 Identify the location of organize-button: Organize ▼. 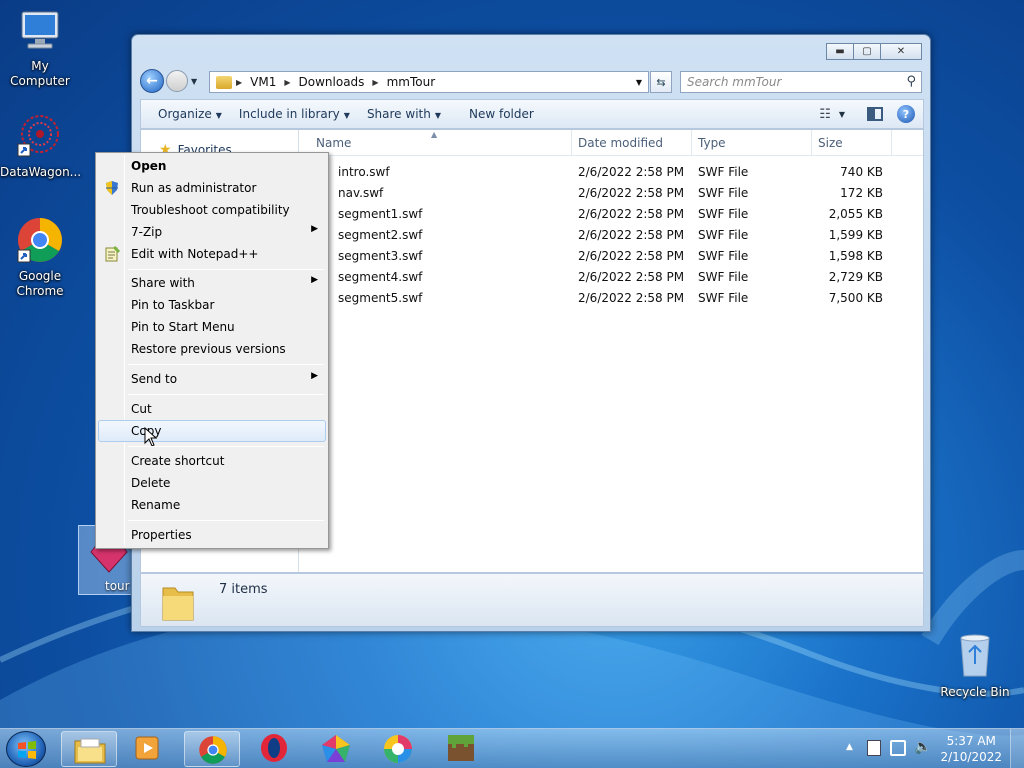
(190, 114).